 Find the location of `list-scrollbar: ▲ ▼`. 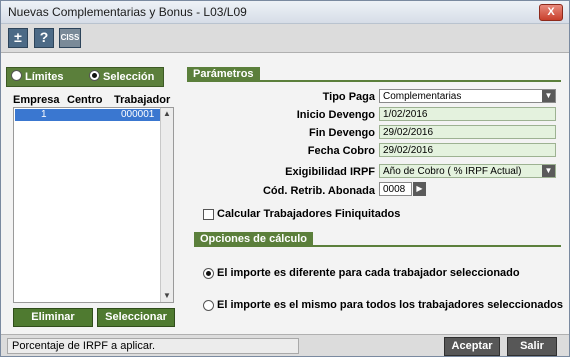

list-scrollbar: ▲ ▼ is located at coordinates (166, 205).